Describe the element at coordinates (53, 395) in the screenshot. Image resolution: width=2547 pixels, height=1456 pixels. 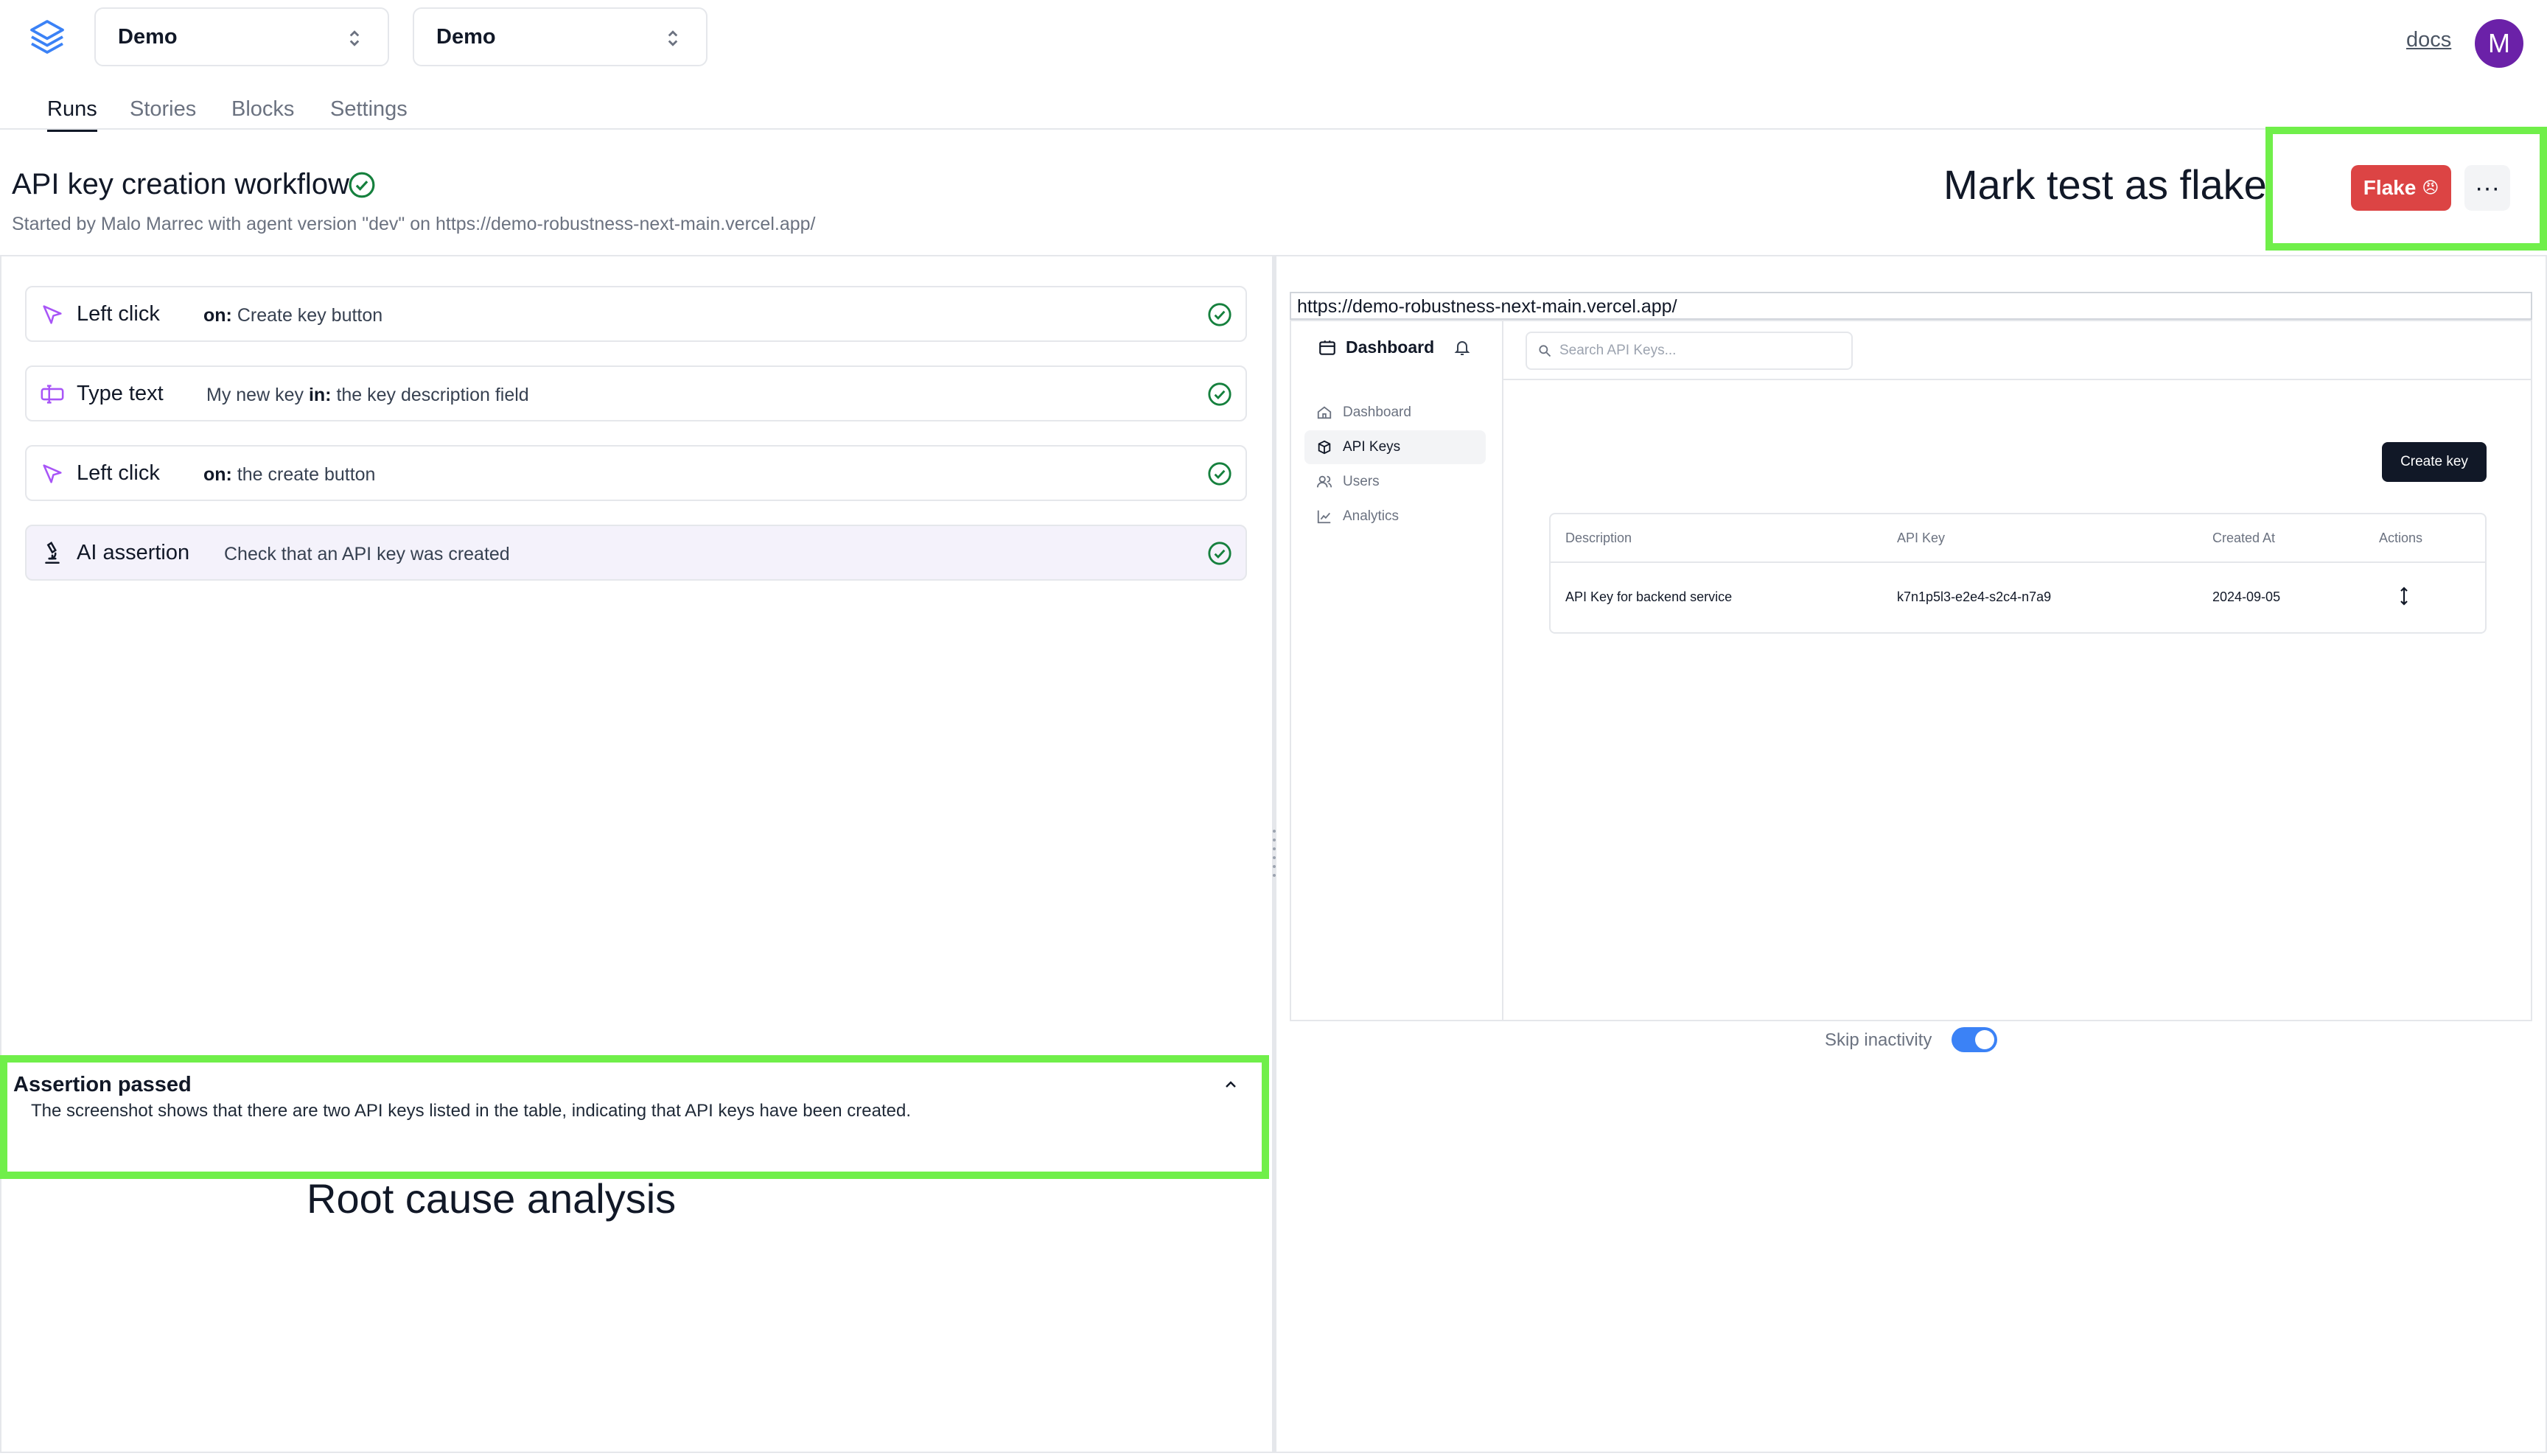
I see `text-cursor-icon` at that location.